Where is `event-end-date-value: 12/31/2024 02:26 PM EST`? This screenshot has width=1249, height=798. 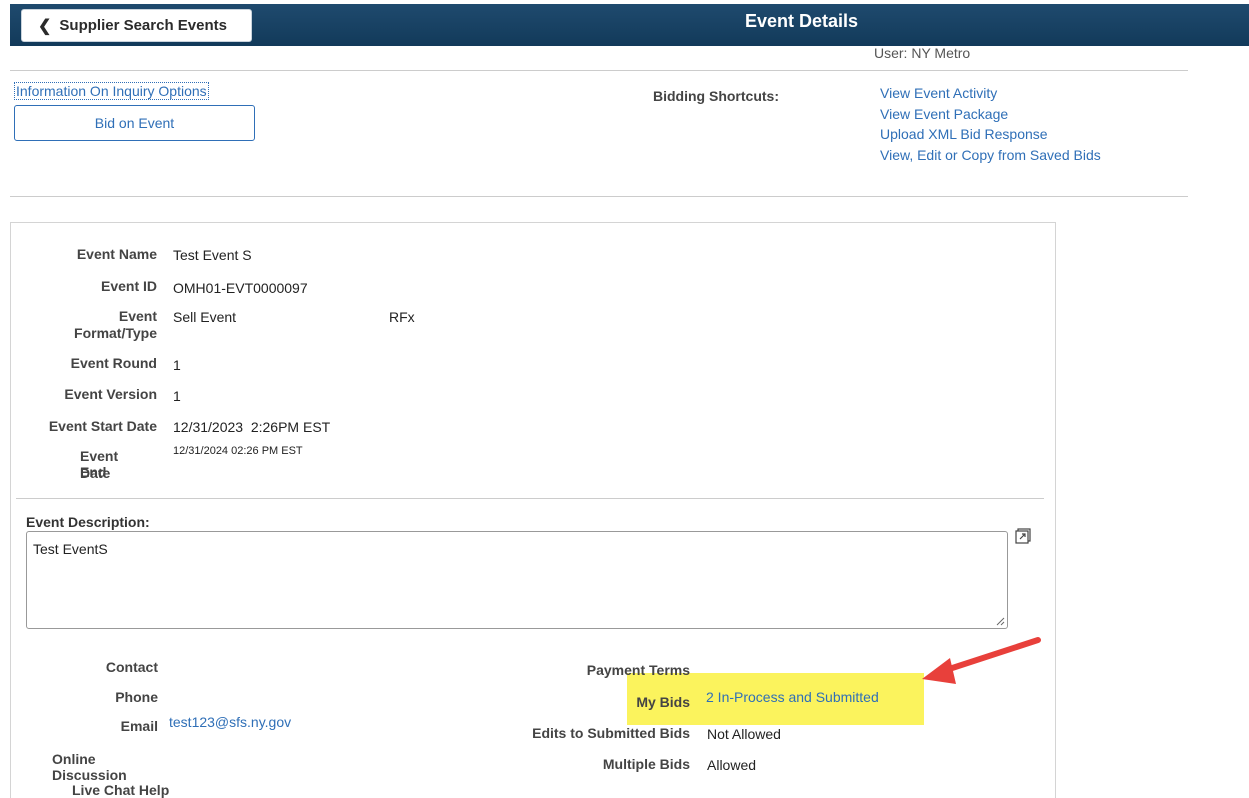
event-end-date-value: 12/31/2024 02:26 PM EST is located at coordinates (238, 451).